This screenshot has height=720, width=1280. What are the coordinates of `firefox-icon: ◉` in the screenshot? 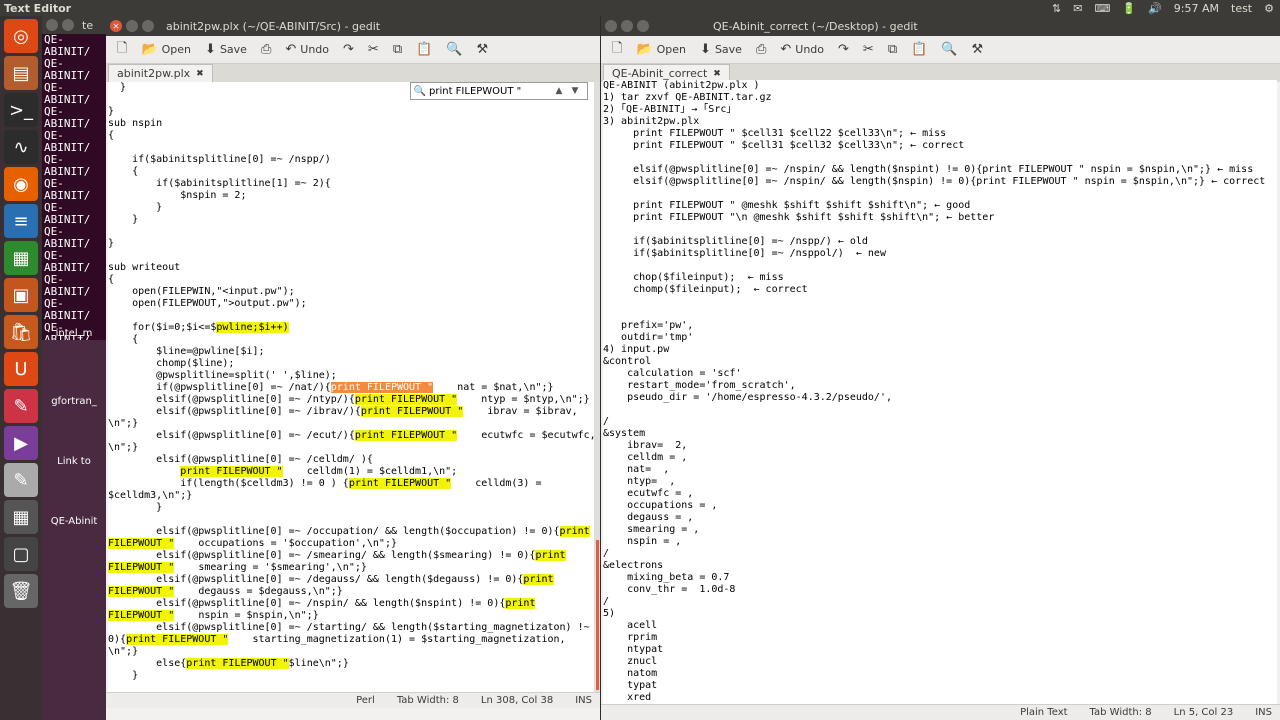 It's located at (21, 184).